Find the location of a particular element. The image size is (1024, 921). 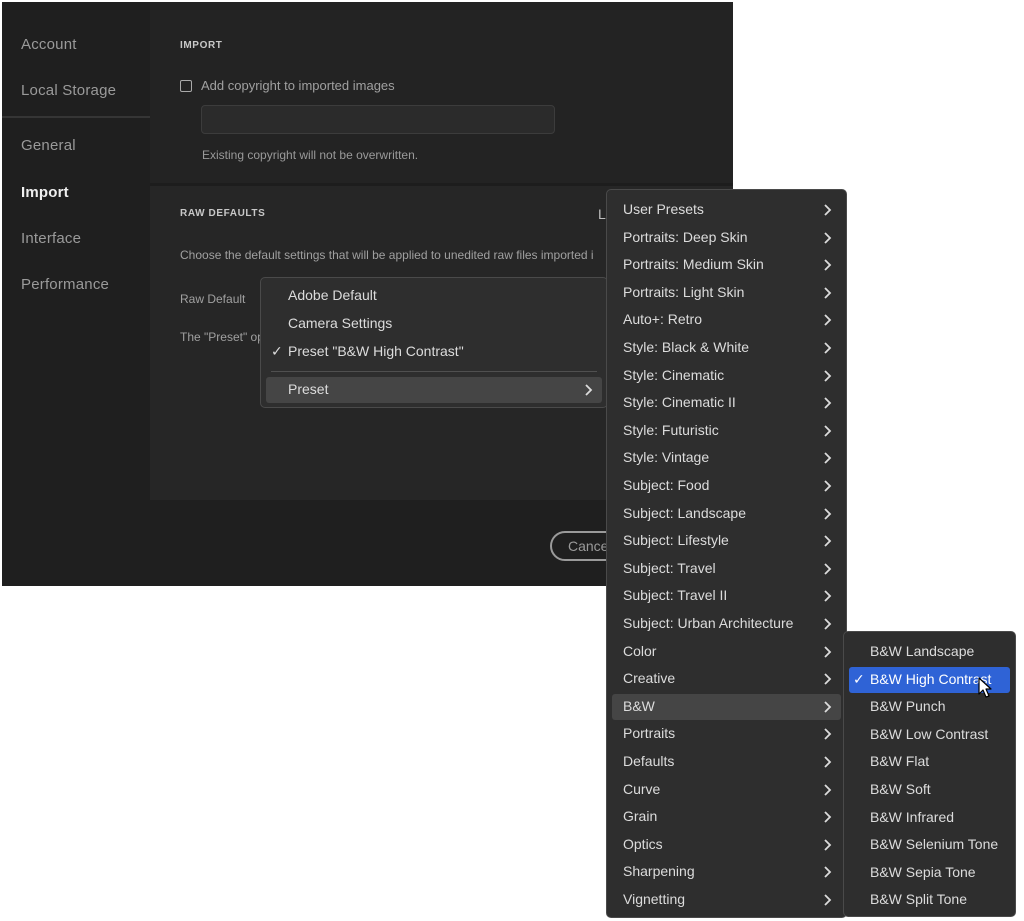

menu-item-style-vintage: Style: Vintage is located at coordinates (726, 458).